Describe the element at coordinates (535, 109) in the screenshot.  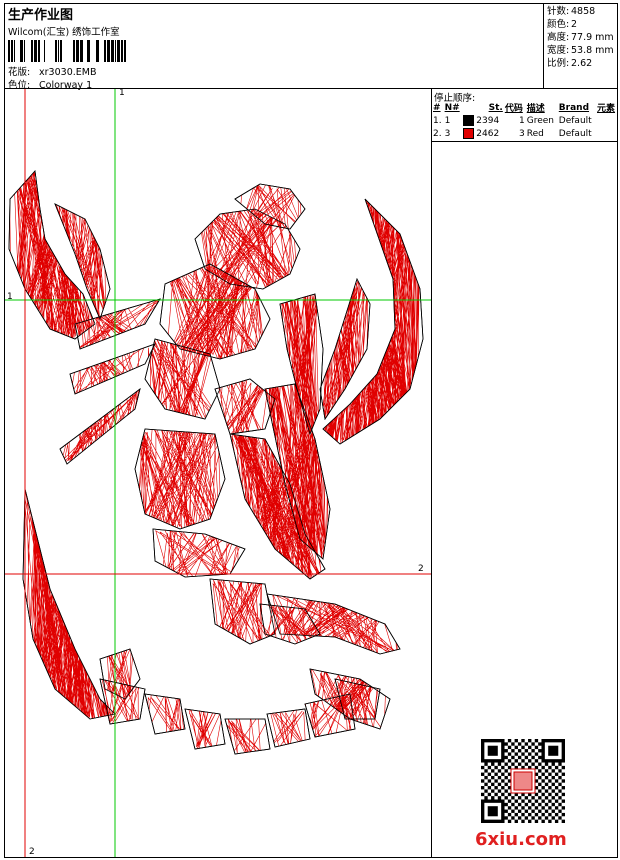
I see `col-description: 描述` at that location.